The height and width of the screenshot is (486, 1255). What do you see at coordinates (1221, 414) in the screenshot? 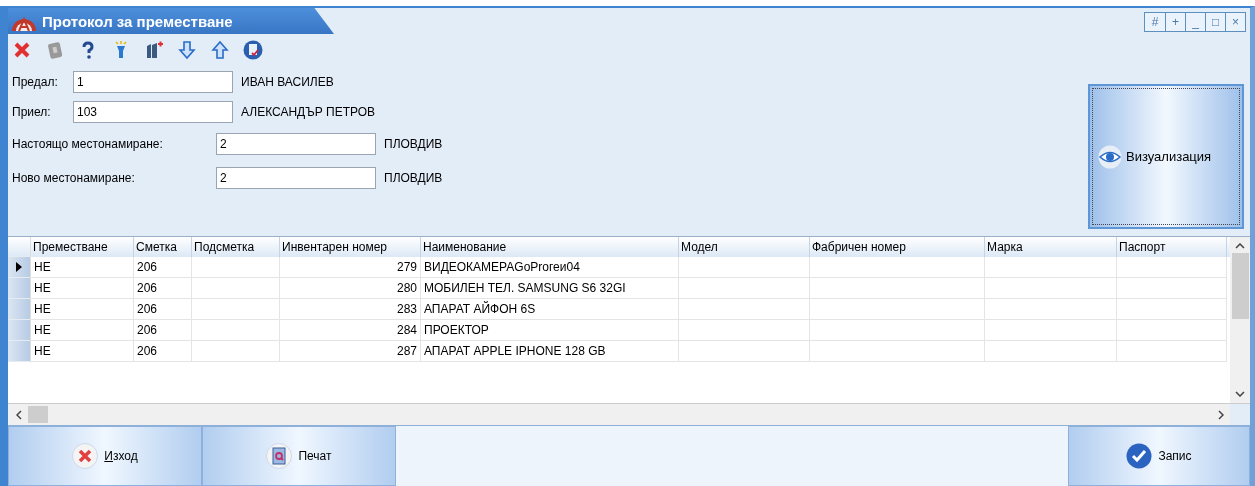
I see `scroll-right-icon` at bounding box center [1221, 414].